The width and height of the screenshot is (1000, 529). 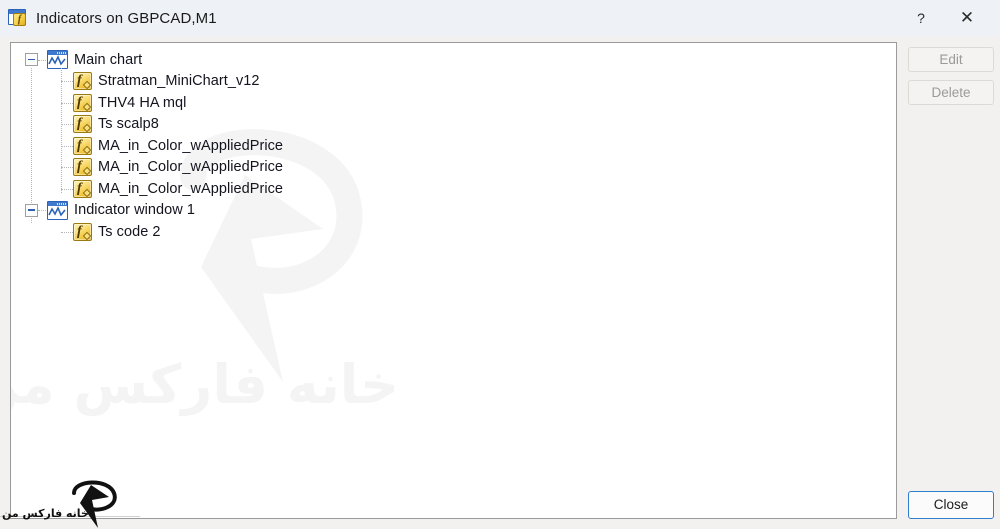 I want to click on window-title: Indicators on GBPCAD,M1, so click(x=126, y=18).